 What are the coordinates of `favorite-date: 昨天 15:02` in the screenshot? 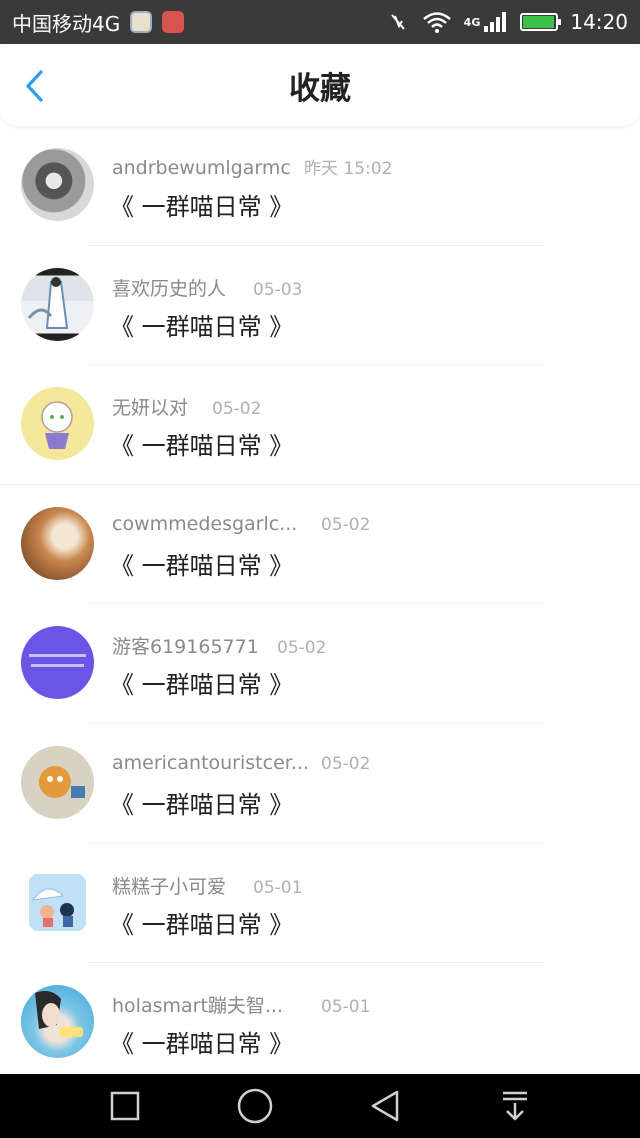 It's located at (348, 169).